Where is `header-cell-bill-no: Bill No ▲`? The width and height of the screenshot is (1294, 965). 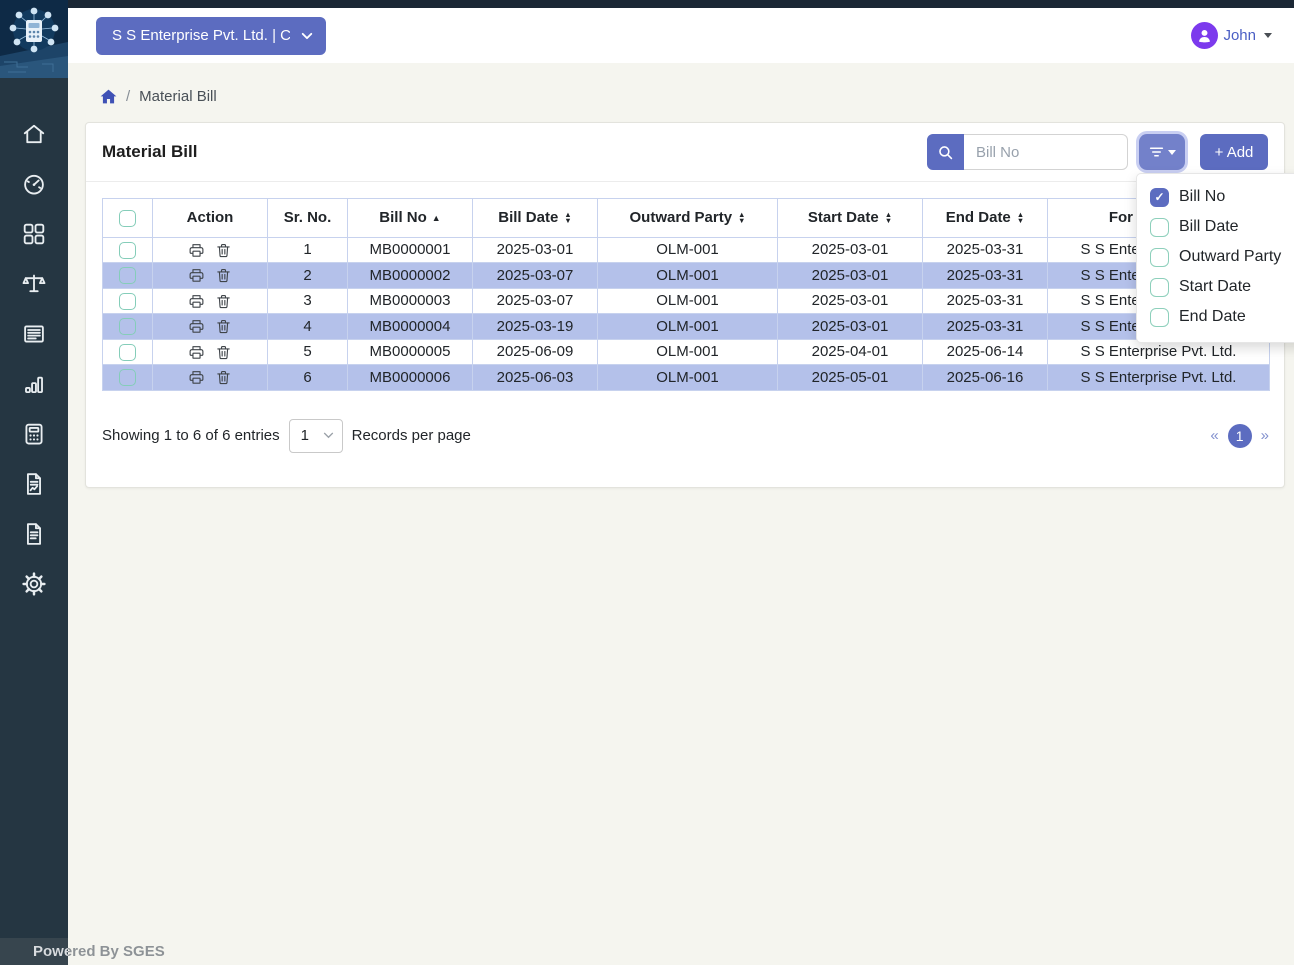
header-cell-bill-no: Bill No ▲ is located at coordinates (410, 218).